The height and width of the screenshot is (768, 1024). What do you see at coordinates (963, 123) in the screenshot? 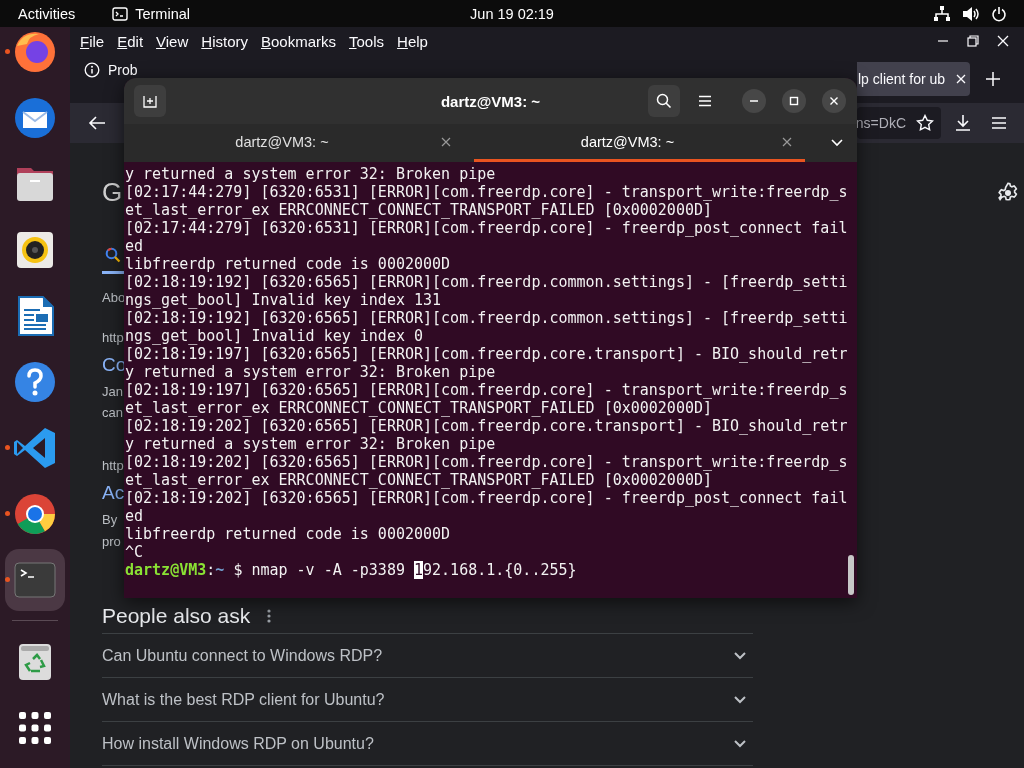
I see `download-icon` at bounding box center [963, 123].